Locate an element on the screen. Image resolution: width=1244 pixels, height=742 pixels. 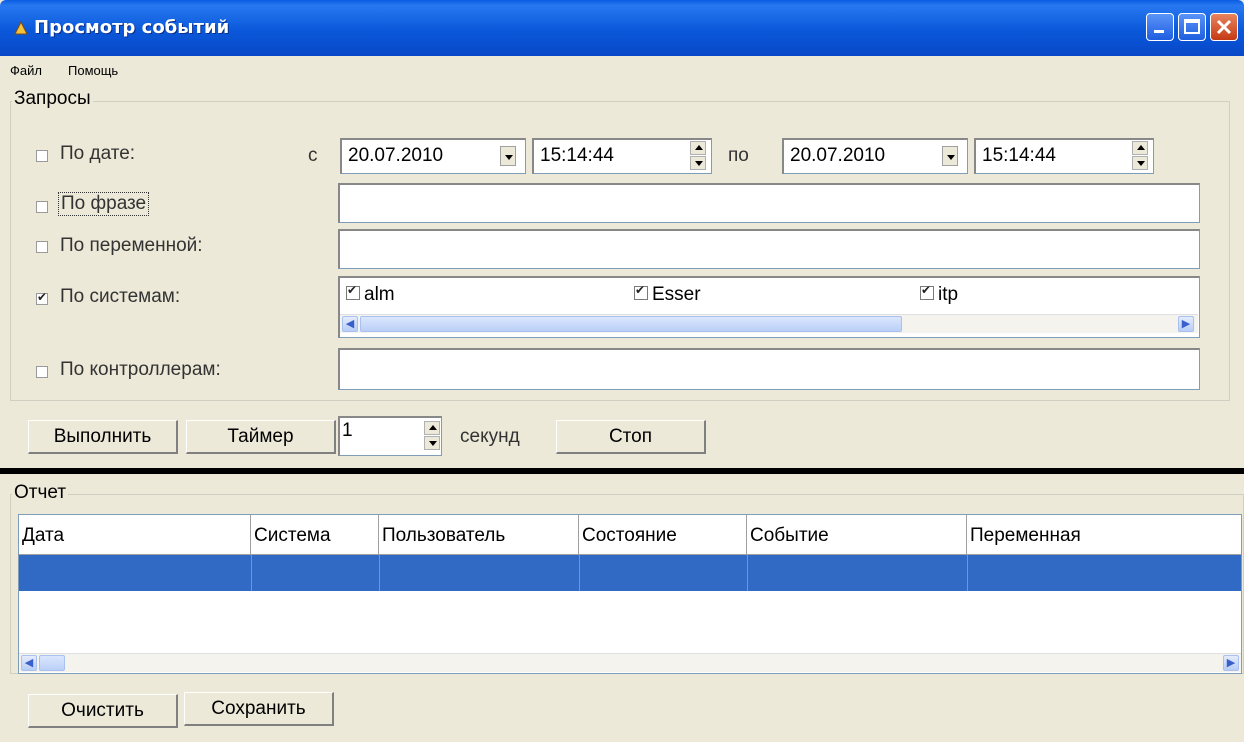
from-date-dropdown: 20.07.2010 is located at coordinates (433, 156).